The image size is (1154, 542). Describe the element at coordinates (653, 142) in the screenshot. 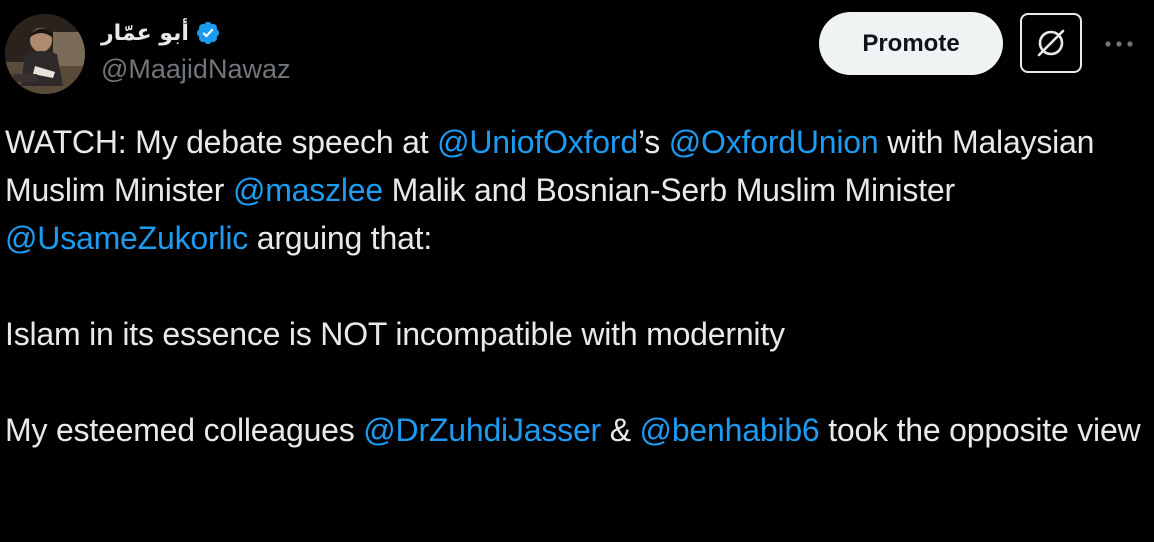

I see `text-segment: ’s` at that location.